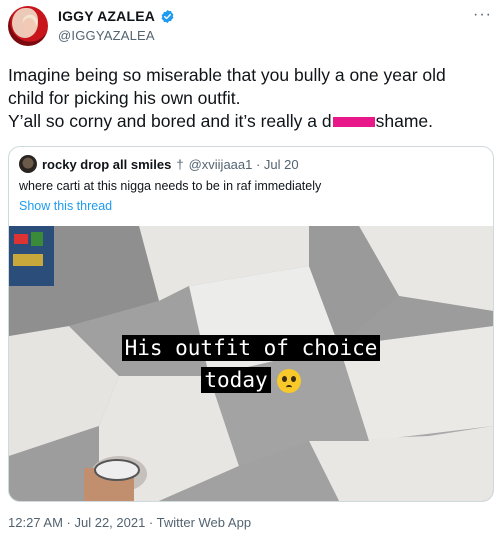  I want to click on avatar-face, so click(29, 27).